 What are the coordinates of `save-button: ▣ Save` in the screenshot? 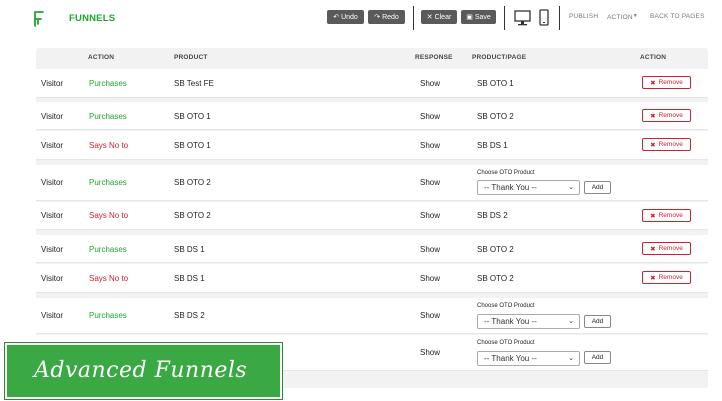 It's located at (478, 17).